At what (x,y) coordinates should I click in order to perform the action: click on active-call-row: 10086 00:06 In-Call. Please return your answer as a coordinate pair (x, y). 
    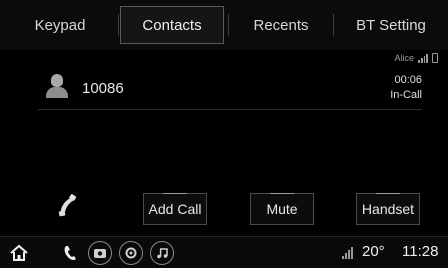
    Looking at the image, I should click on (230, 88).